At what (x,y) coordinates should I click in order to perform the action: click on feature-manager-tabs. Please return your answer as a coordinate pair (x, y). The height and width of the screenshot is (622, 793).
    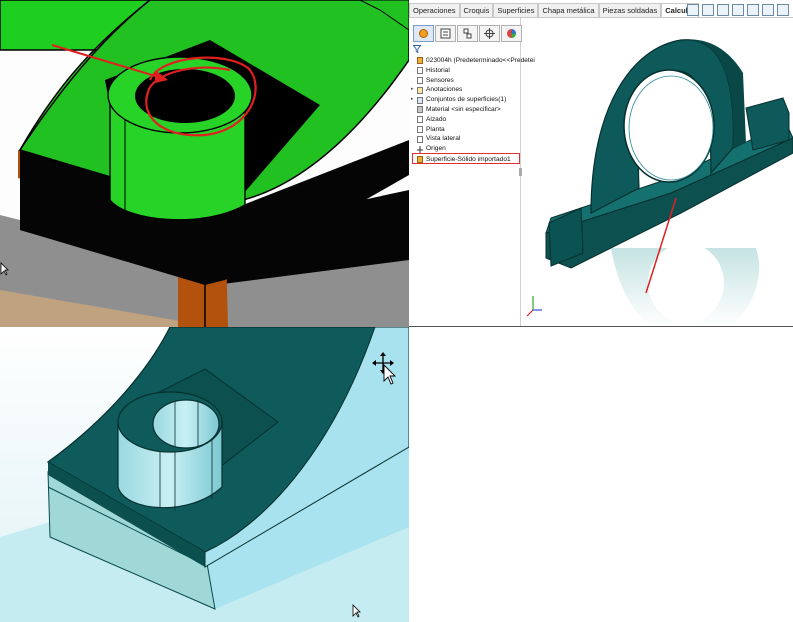
    Looking at the image, I should click on (467, 33).